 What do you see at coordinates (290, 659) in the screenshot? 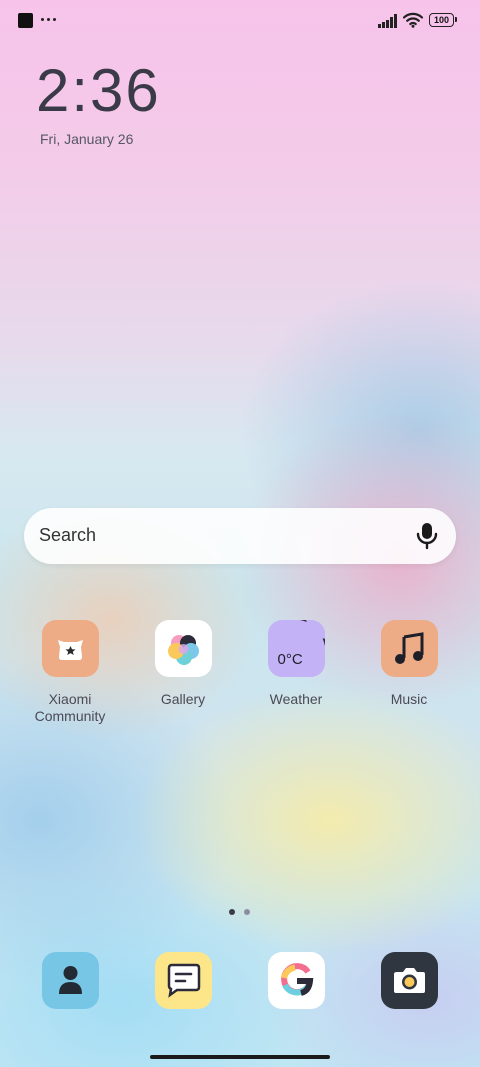
I see `weather-temp: 0°C` at bounding box center [290, 659].